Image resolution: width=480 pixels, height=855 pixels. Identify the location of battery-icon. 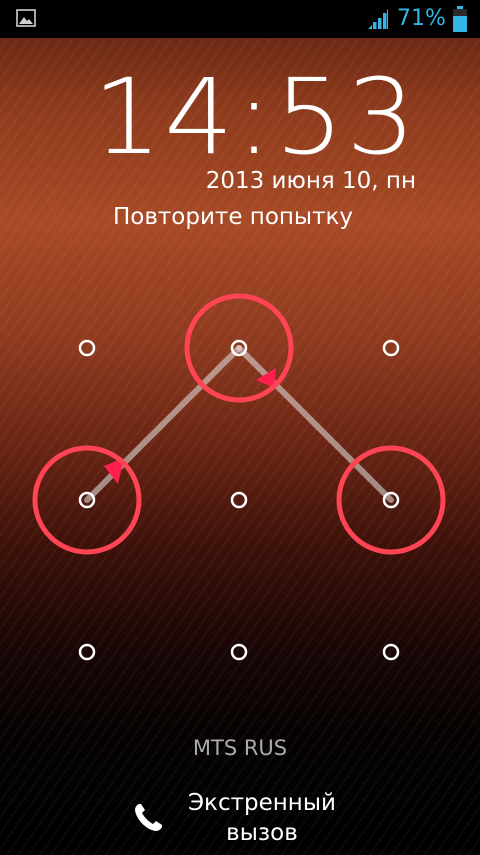
(460, 19).